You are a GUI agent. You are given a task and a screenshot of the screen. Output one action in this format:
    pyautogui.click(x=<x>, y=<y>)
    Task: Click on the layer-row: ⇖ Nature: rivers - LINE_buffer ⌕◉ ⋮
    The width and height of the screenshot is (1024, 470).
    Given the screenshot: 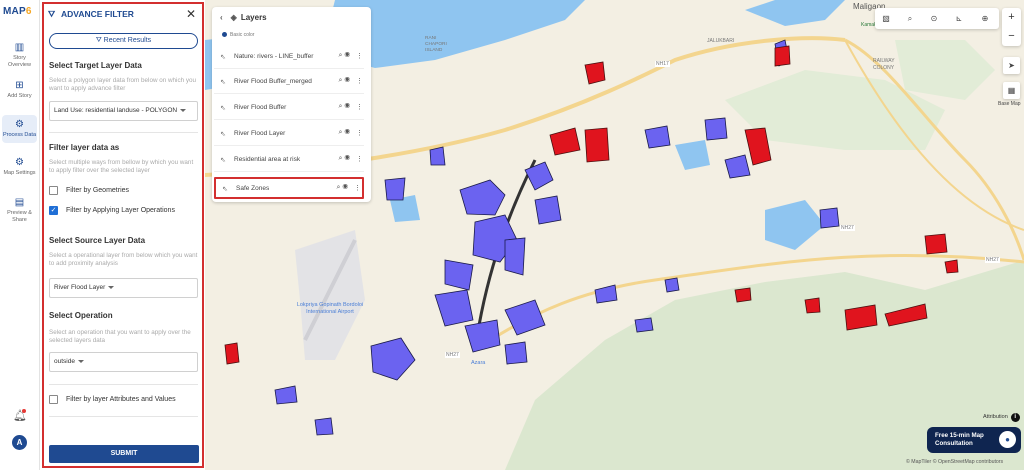 What is the action you would take?
    pyautogui.click(x=289, y=58)
    